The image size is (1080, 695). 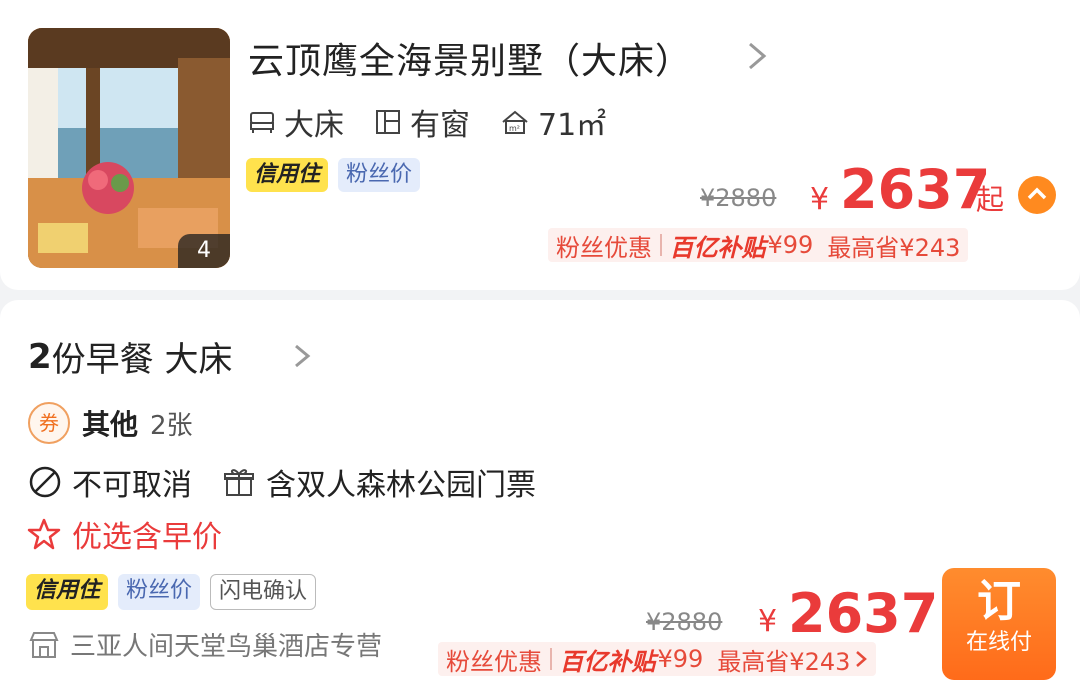 I want to click on coupon-row: 券 其他 2张, so click(x=110, y=423).